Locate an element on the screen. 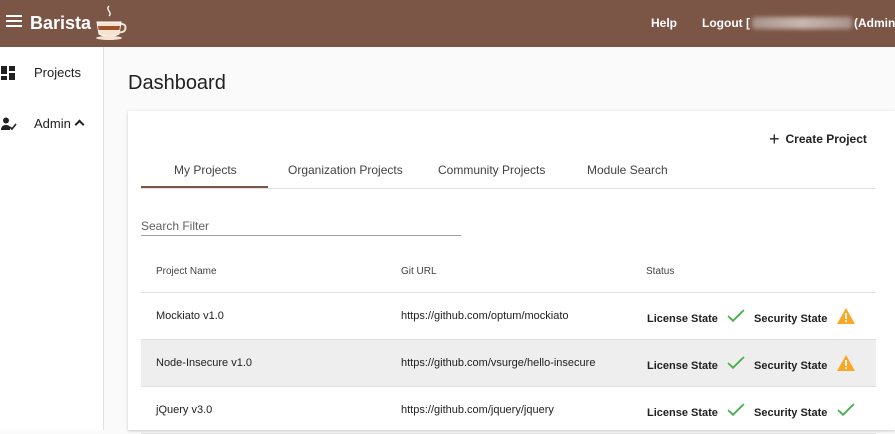 The height and width of the screenshot is (434, 895). create-project-label: Create Project is located at coordinates (826, 139).